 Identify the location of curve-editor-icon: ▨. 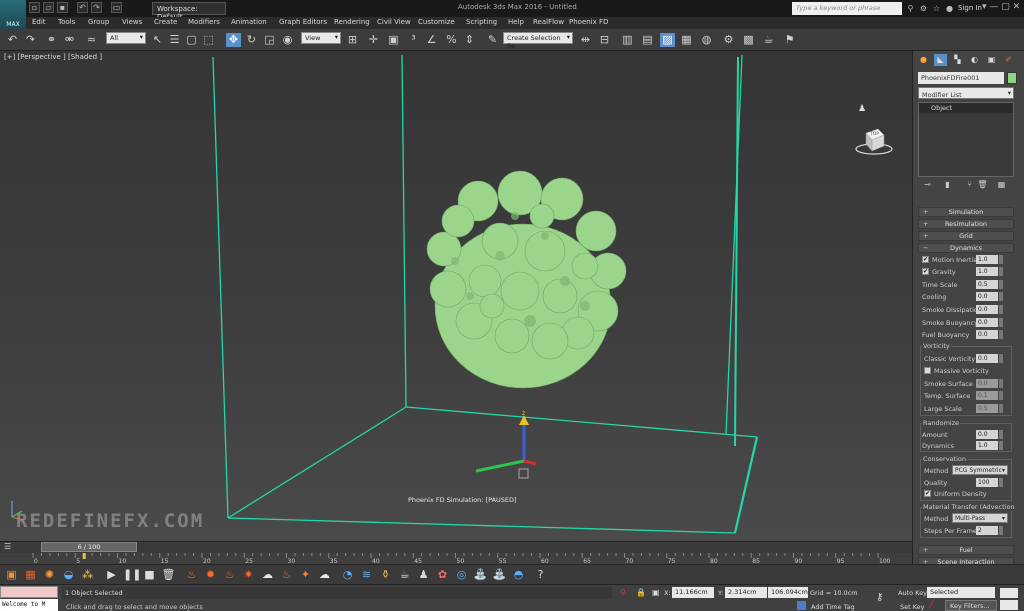
(667, 40).